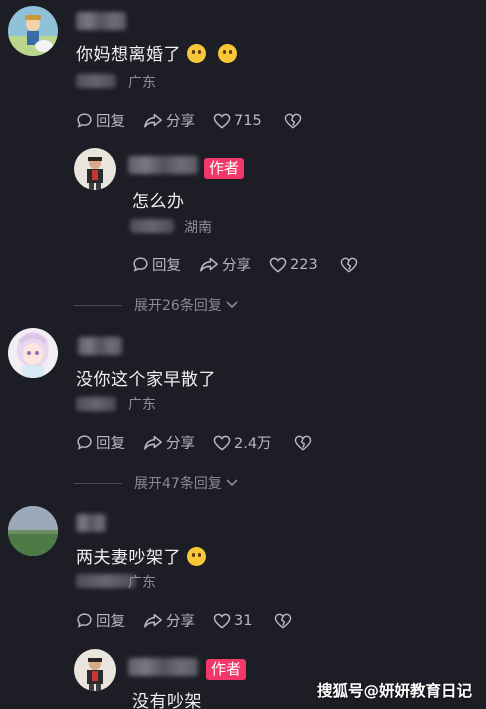  Describe the element at coordinates (196, 556) in the screenshot. I see `laughing-emoji-icon` at that location.